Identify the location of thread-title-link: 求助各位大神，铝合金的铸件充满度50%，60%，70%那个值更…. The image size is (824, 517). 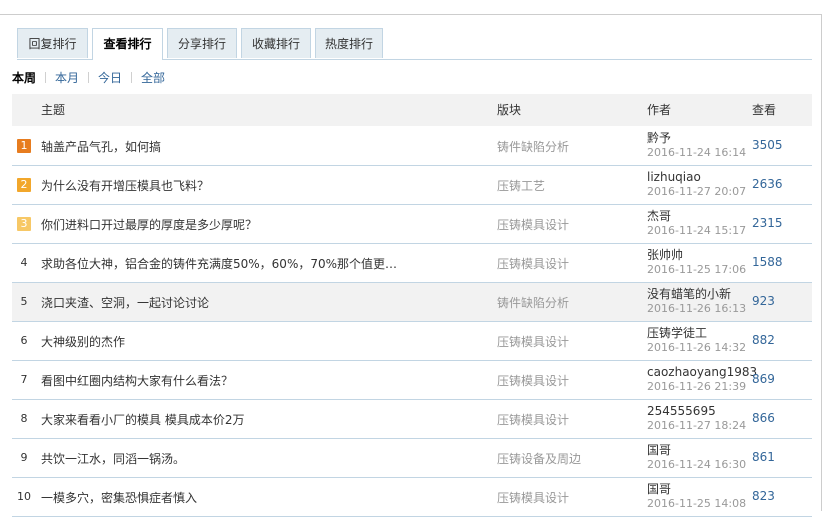
(221, 263).